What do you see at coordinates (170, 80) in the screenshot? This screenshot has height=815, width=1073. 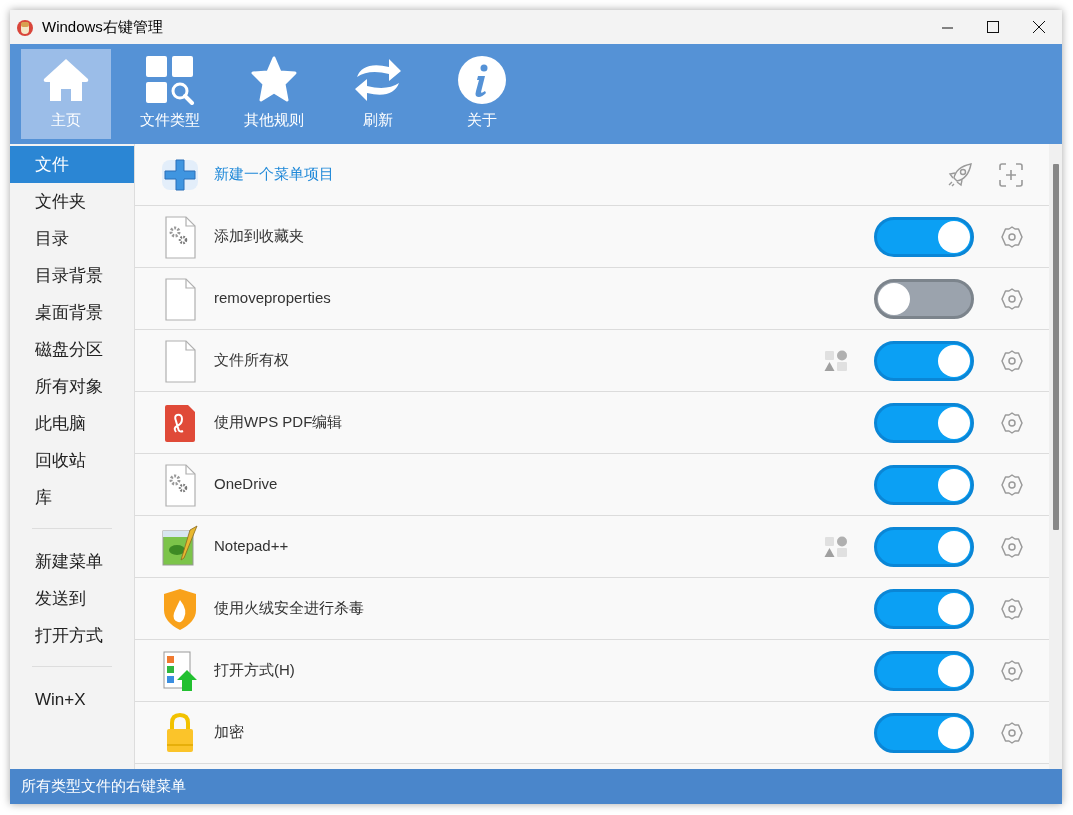 I see `grid-search-icon` at bounding box center [170, 80].